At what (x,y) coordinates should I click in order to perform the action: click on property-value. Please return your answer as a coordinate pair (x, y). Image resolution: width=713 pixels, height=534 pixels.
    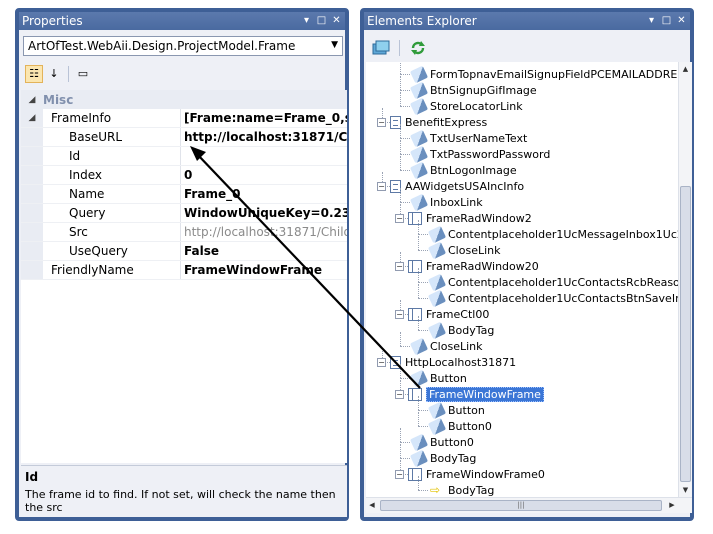
    Looking at the image, I should click on (264, 156).